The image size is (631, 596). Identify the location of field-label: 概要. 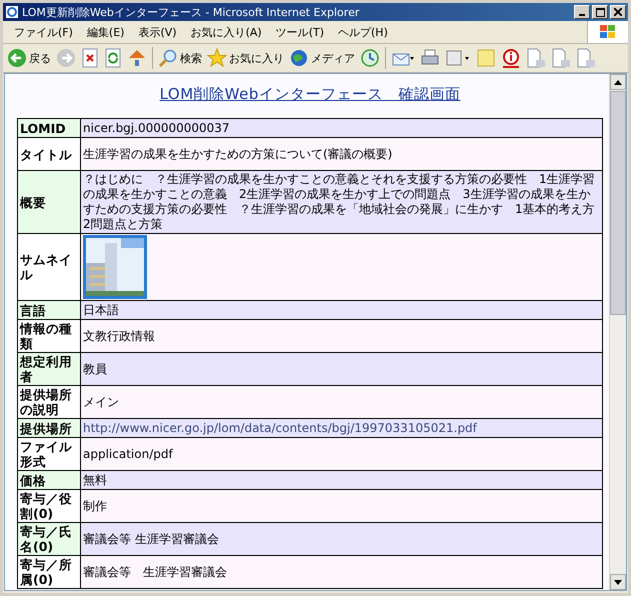
(49, 202).